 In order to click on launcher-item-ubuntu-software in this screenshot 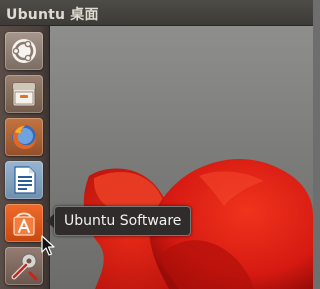, I will do `click(24, 223)`.